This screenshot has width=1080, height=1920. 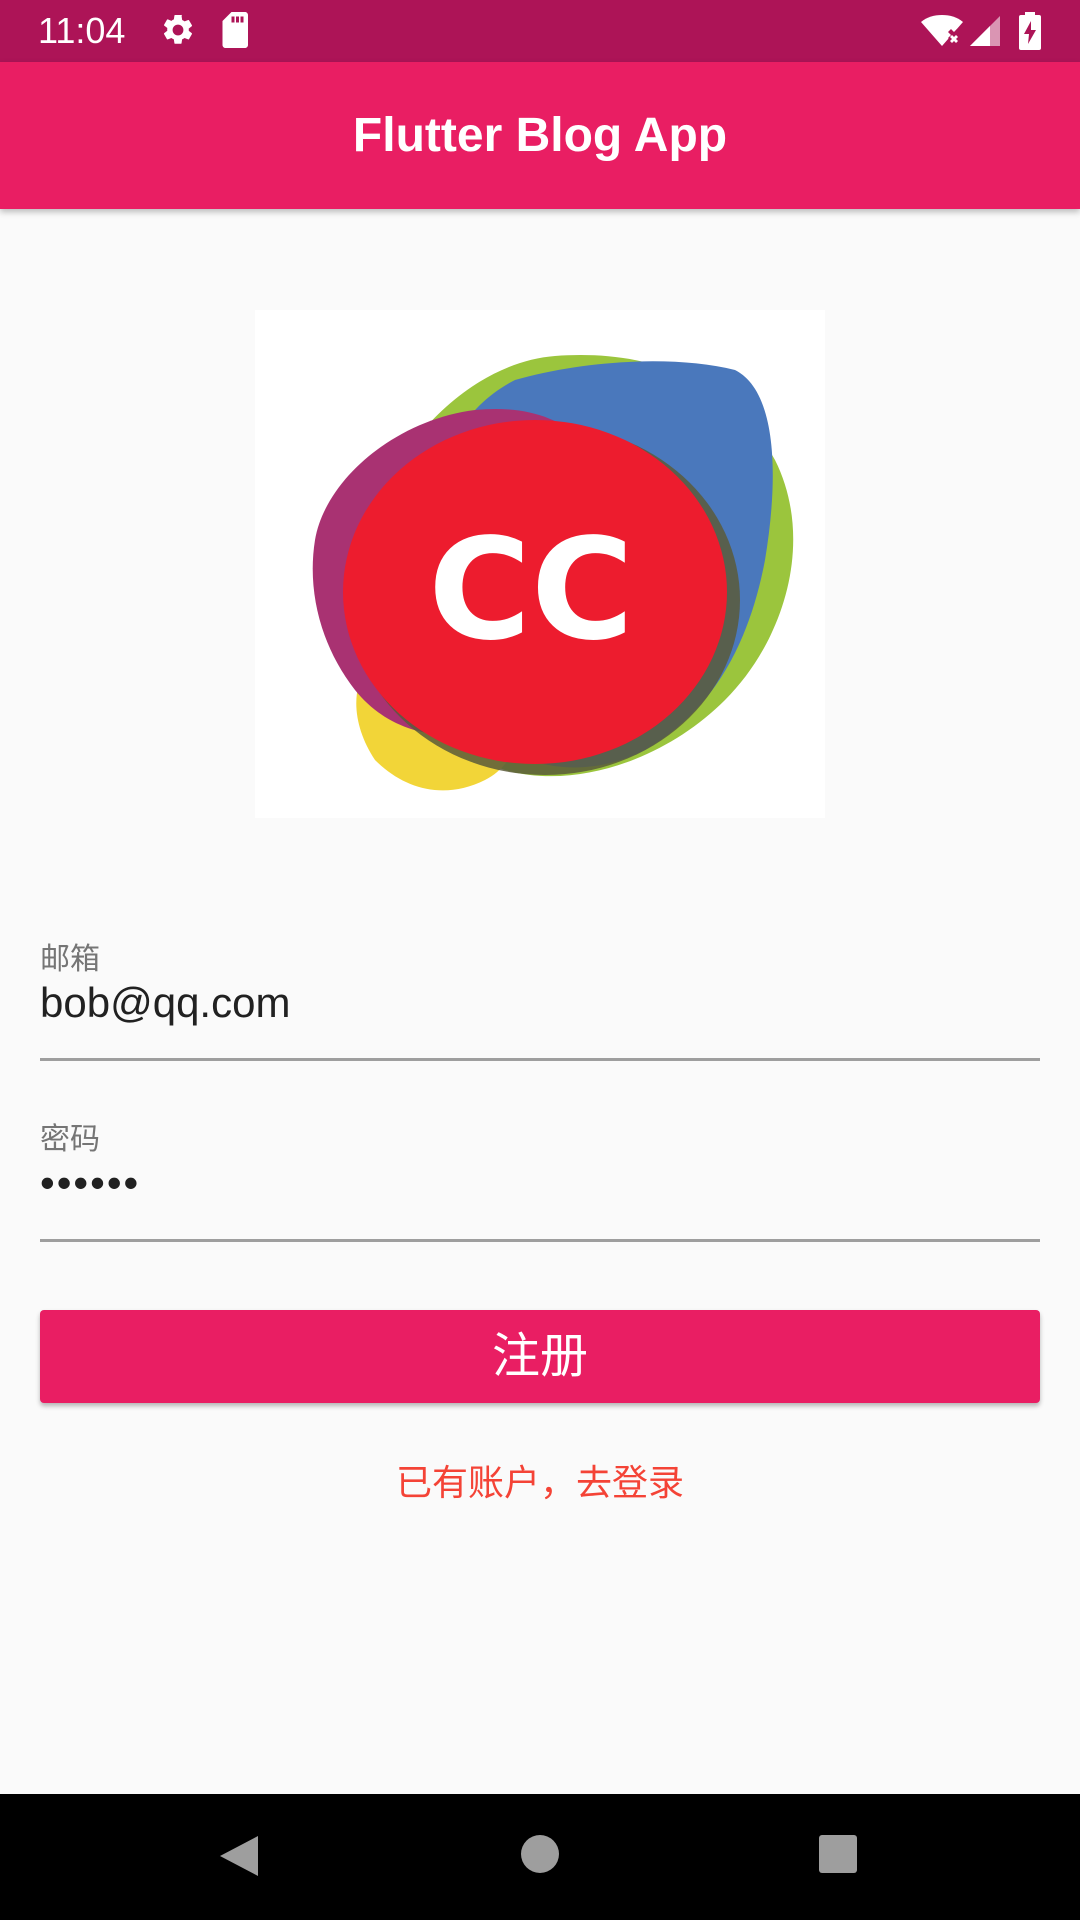 I want to click on signal-icon, so click(x=985, y=33).